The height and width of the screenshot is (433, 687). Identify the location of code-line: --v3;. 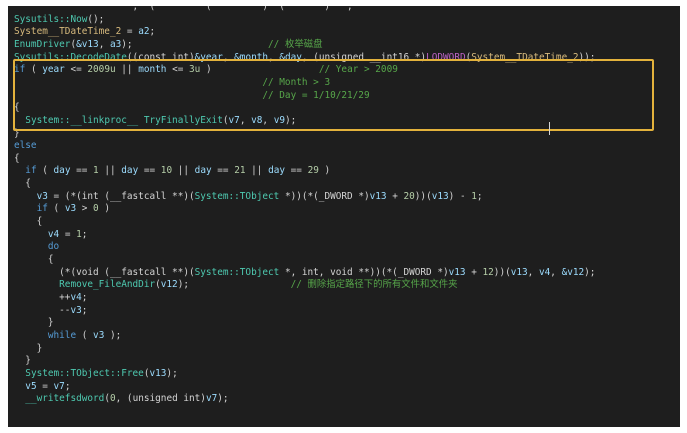
(344, 310).